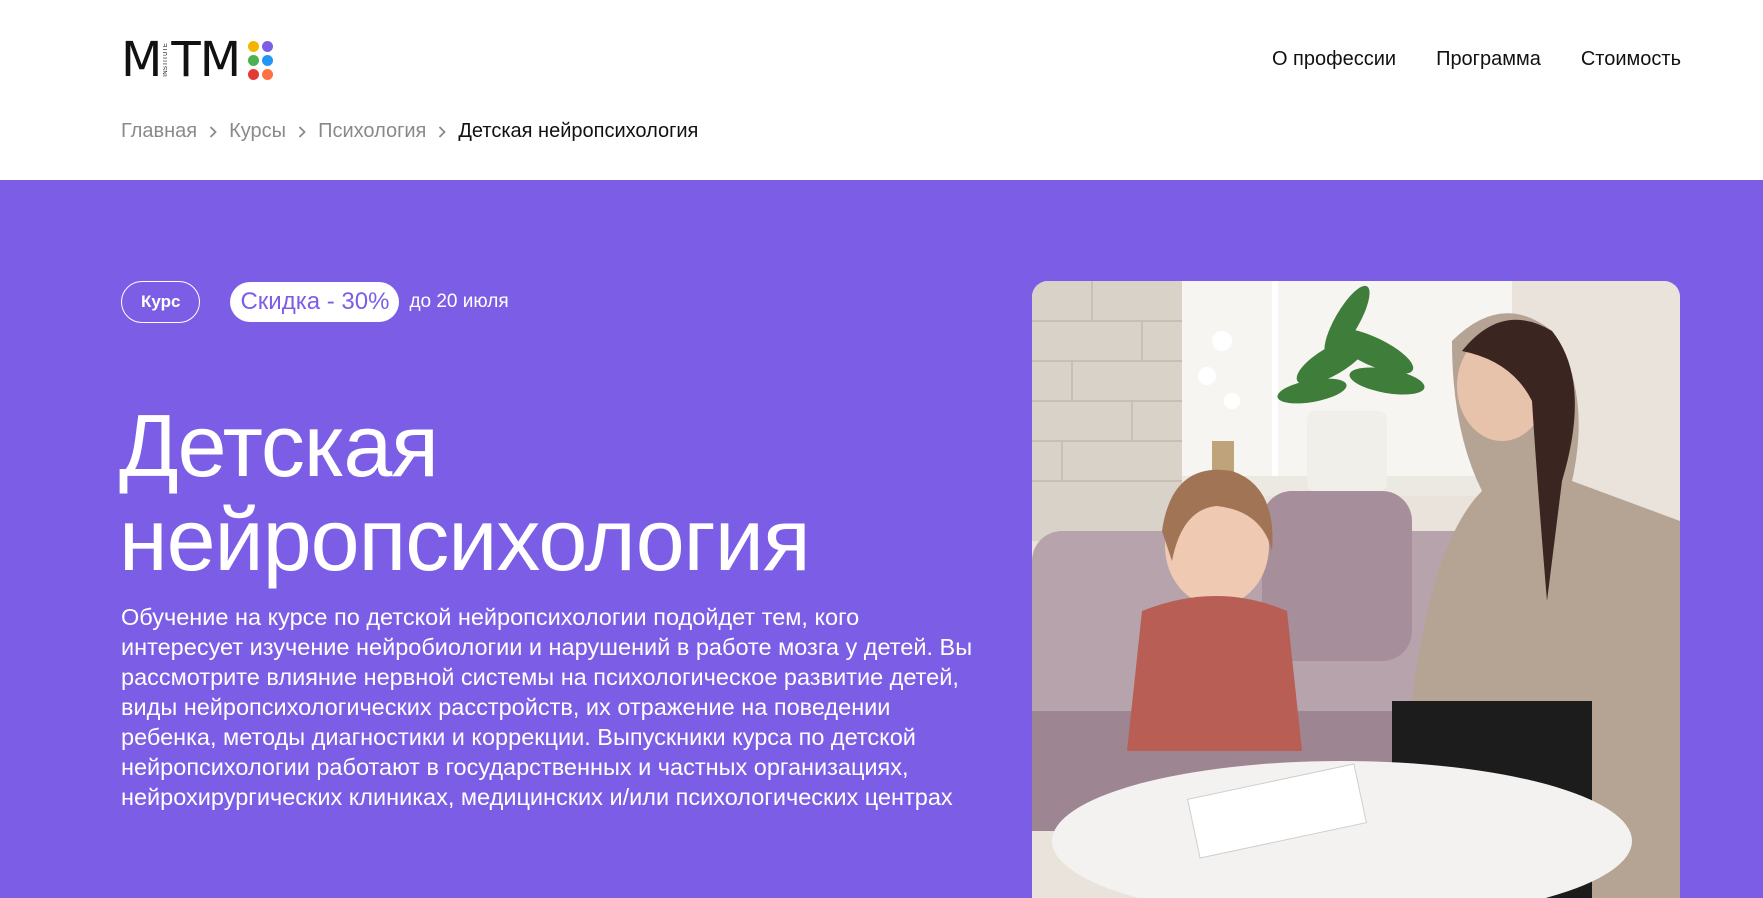 The height and width of the screenshot is (898, 1763). What do you see at coordinates (159, 131) in the screenshot?
I see `breadcrumb-home: Главная` at bounding box center [159, 131].